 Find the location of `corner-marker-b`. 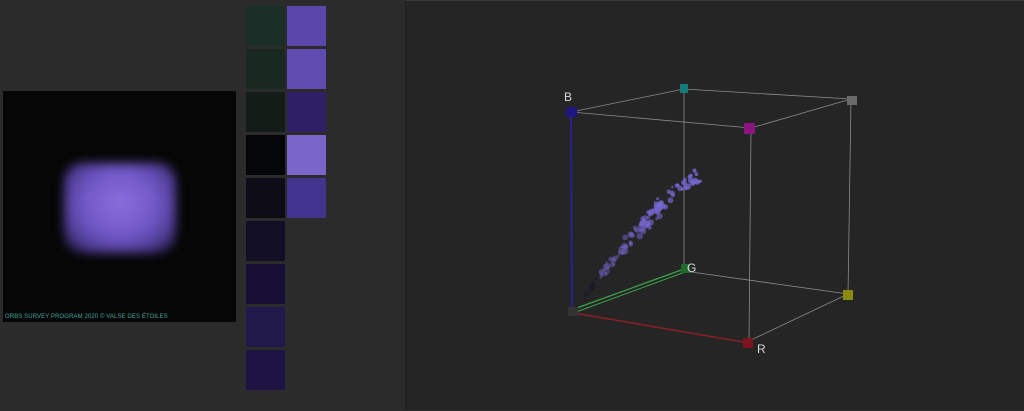

corner-marker-b is located at coordinates (571, 112).